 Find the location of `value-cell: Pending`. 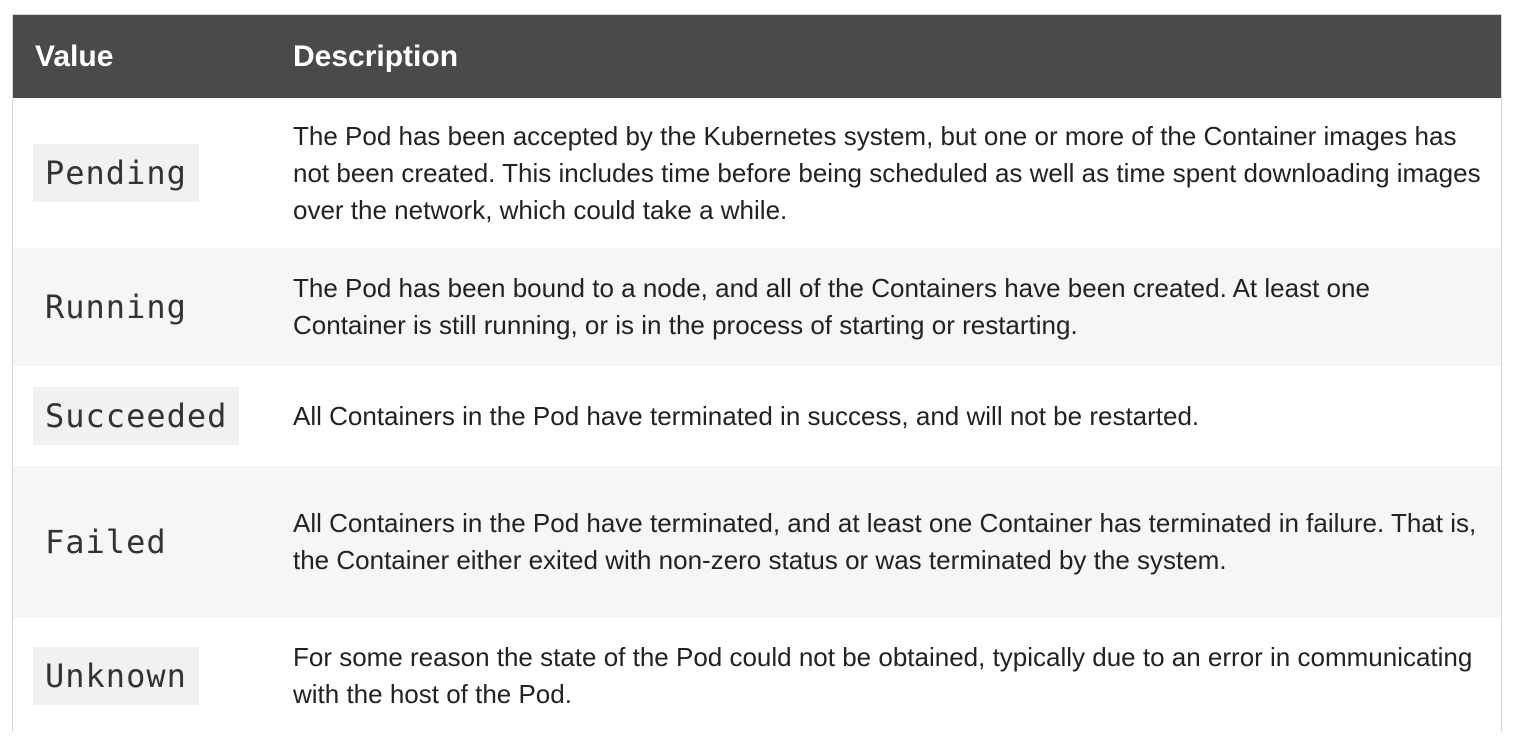

value-cell: Pending is located at coordinates (143, 173).